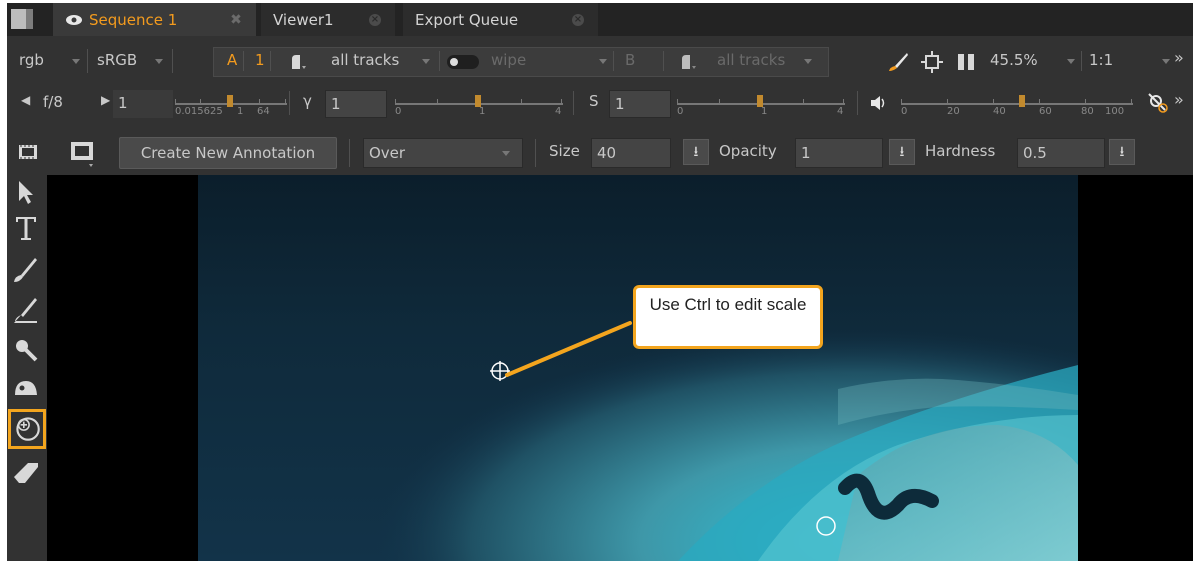  Describe the element at coordinates (564, 151) in the screenshot. I see `size-label: Size` at that location.